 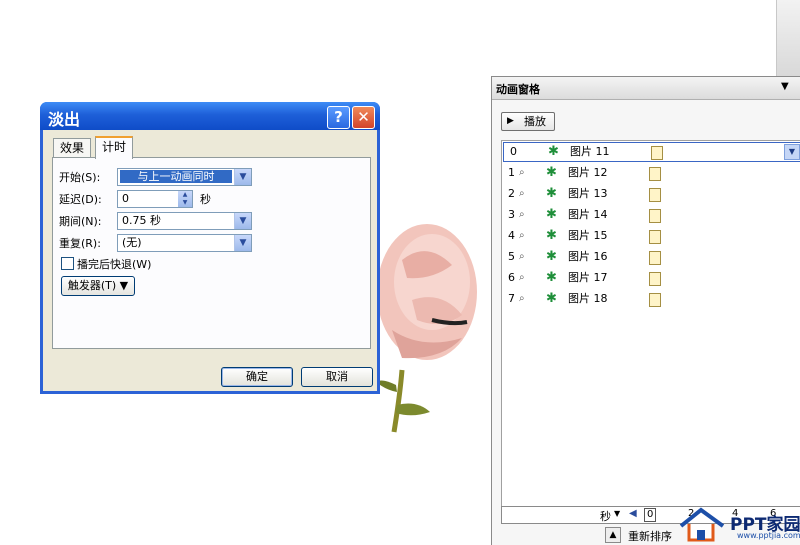 I want to click on dialog-titlebar: 淡出 ? ✕, so click(x=210, y=116).